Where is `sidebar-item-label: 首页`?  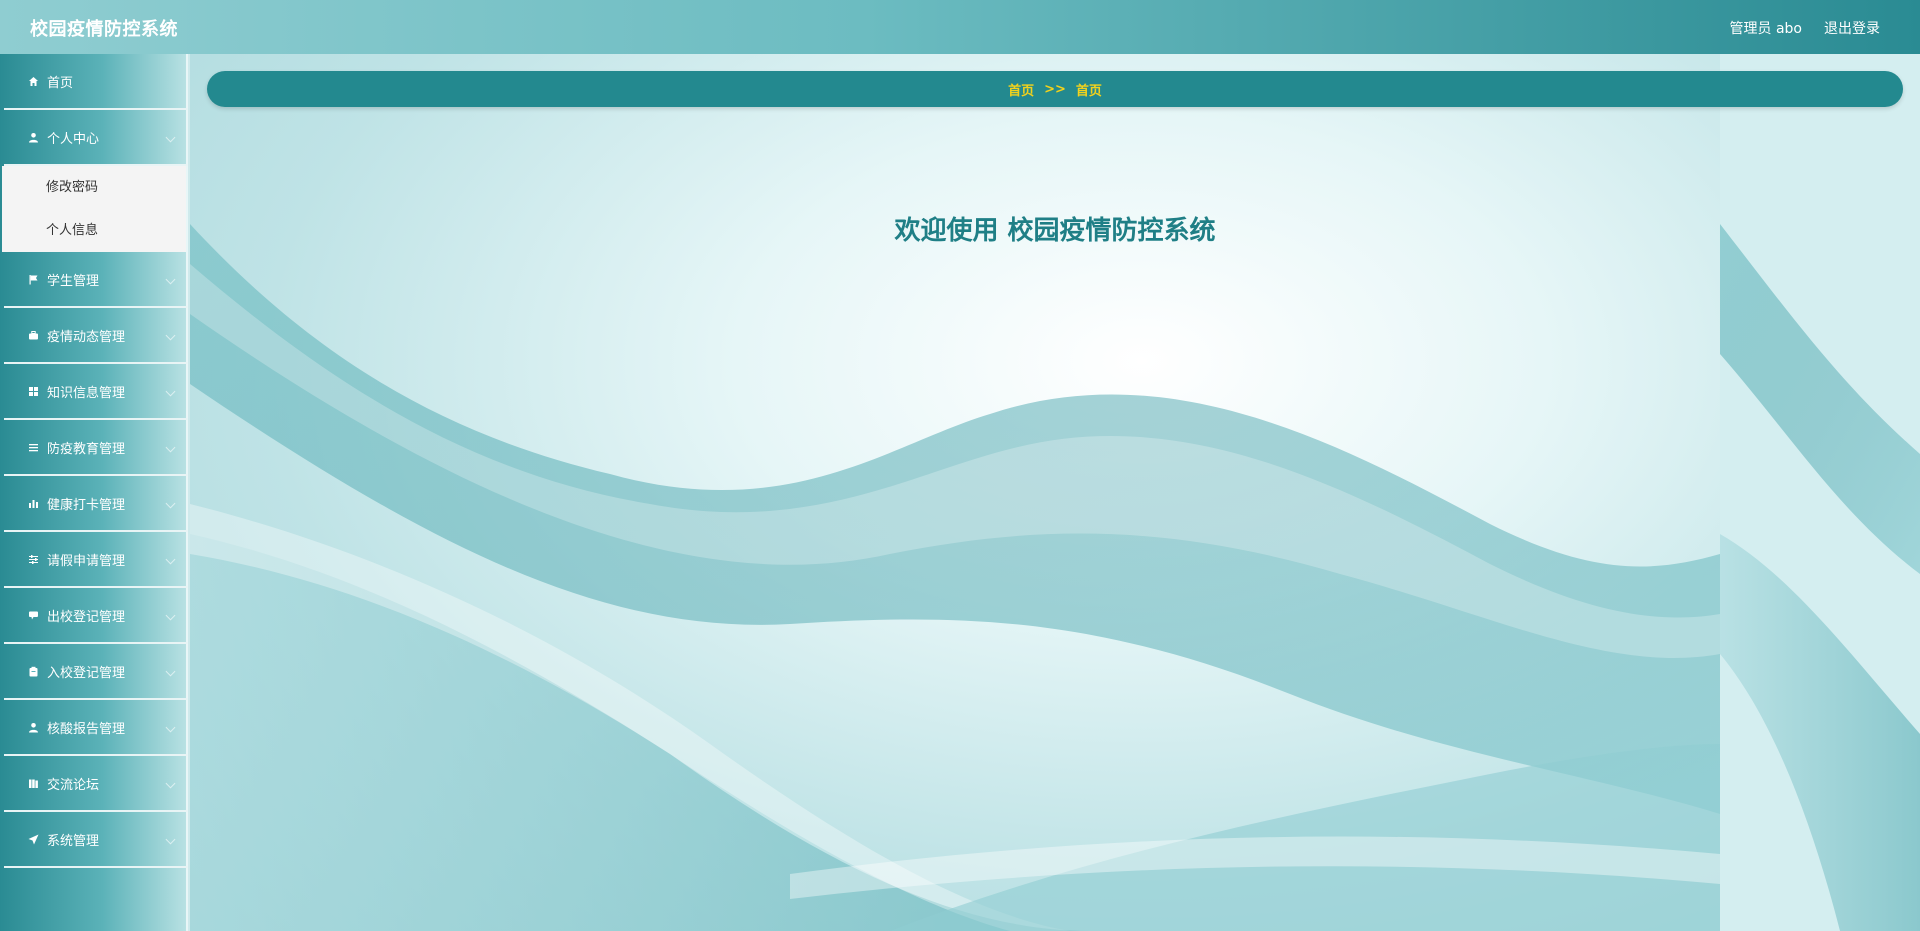
sidebar-item-label: 首页 is located at coordinates (60, 83).